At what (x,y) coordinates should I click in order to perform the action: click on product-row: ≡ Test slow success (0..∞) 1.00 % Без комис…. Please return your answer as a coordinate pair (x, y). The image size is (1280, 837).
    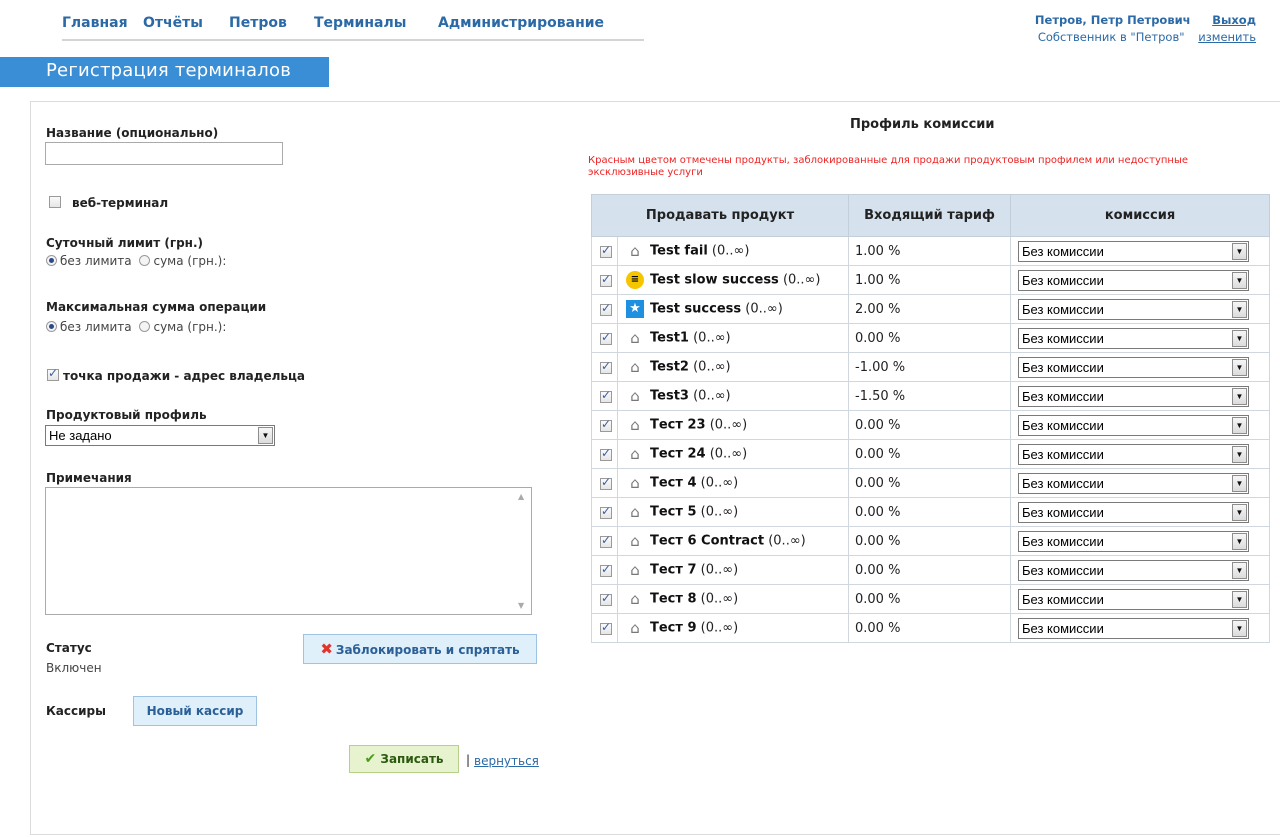
    Looking at the image, I should click on (930, 280).